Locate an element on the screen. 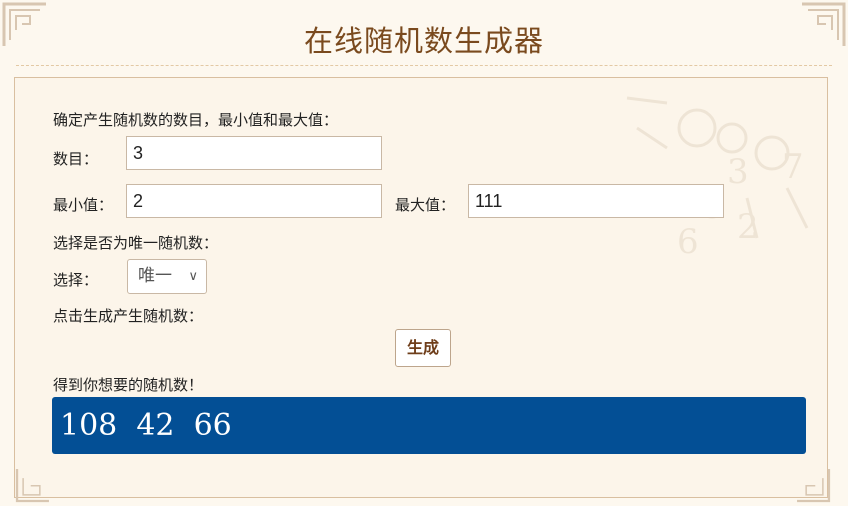 This screenshot has height=506, width=848. intro-label: 确定产生随机数的数目，最小值和最大值： is located at coordinates (196, 120).